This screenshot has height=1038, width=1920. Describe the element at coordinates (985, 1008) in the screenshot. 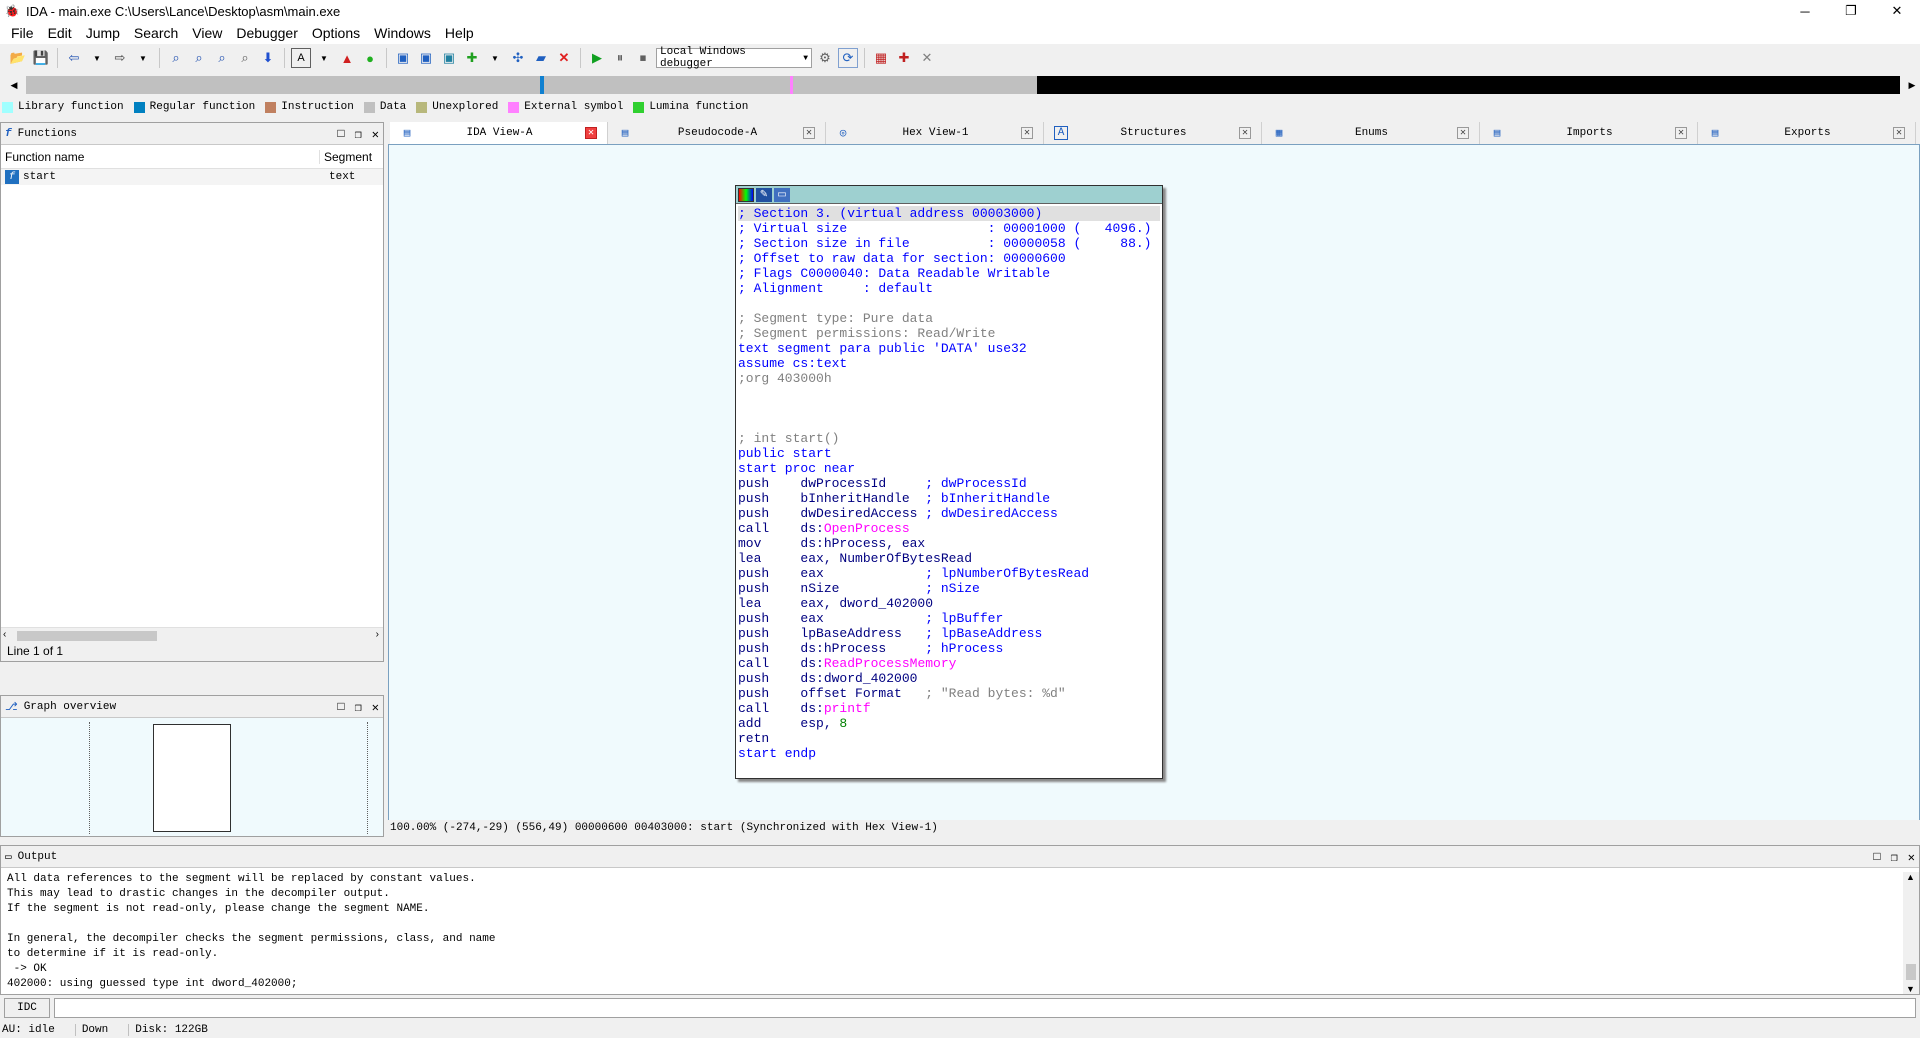

I see `command-input` at that location.